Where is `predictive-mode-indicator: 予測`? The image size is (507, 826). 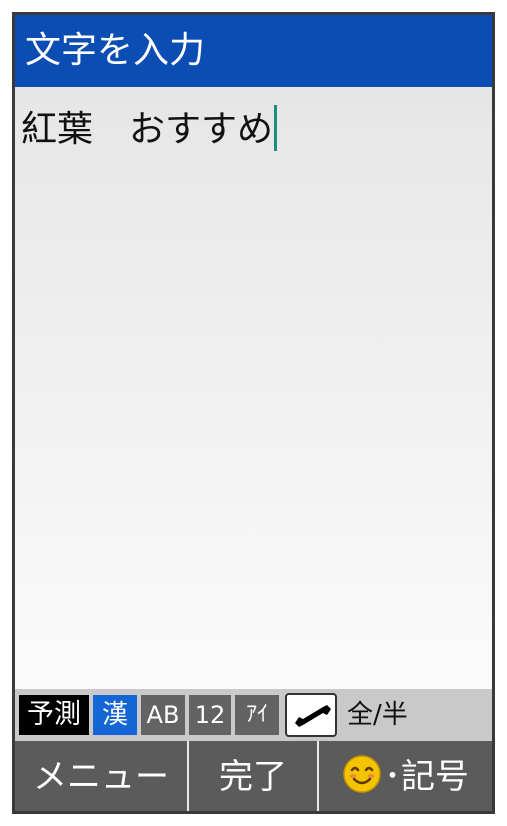 predictive-mode-indicator: 予測 is located at coordinates (54, 715).